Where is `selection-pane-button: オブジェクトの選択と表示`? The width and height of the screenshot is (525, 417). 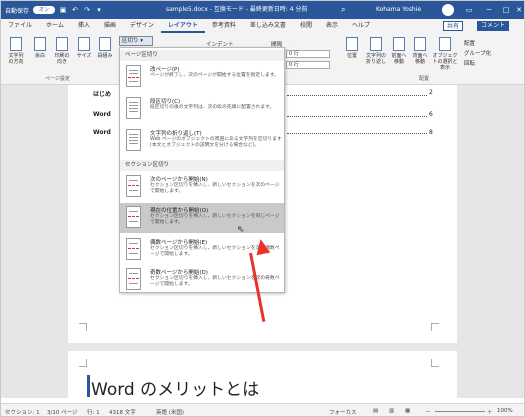 selection-pane-button: オブジェクトの選択と表示 is located at coordinates (445, 54).